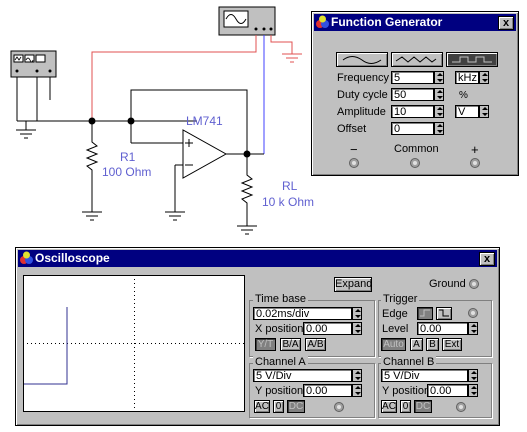 This screenshot has height=432, width=527. What do you see at coordinates (257, 258) in the screenshot?
I see `oscilloscope-titlebar: Oscilloscope x` at bounding box center [257, 258].